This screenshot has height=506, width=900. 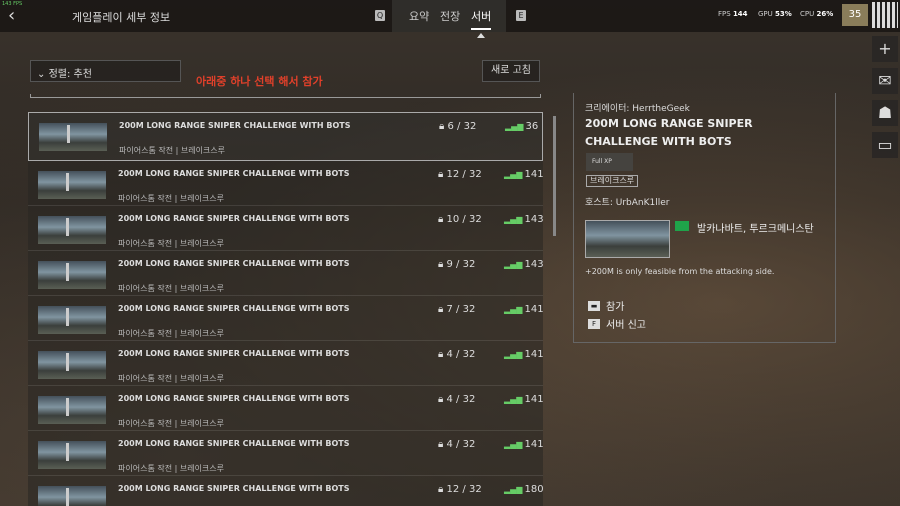 I want to click on xp-badge: Full XP, so click(x=609, y=162).